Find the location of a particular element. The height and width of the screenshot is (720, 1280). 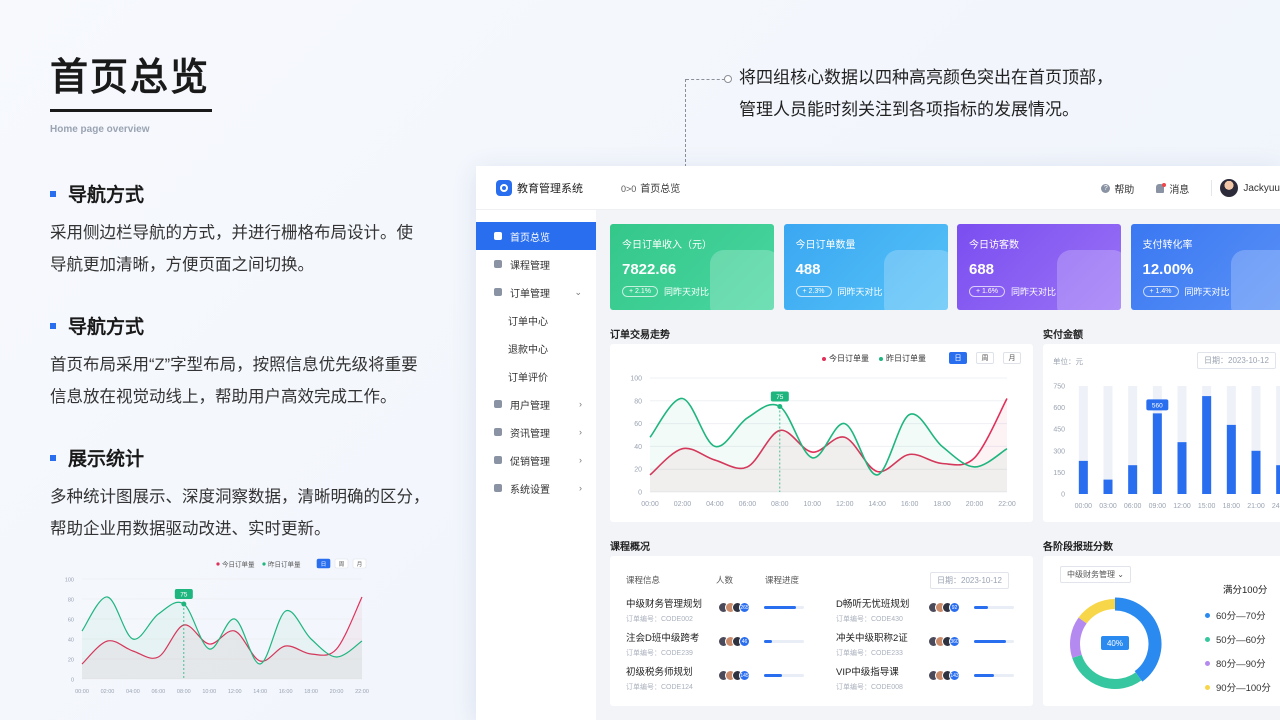

avatar is located at coordinates (1229, 188).